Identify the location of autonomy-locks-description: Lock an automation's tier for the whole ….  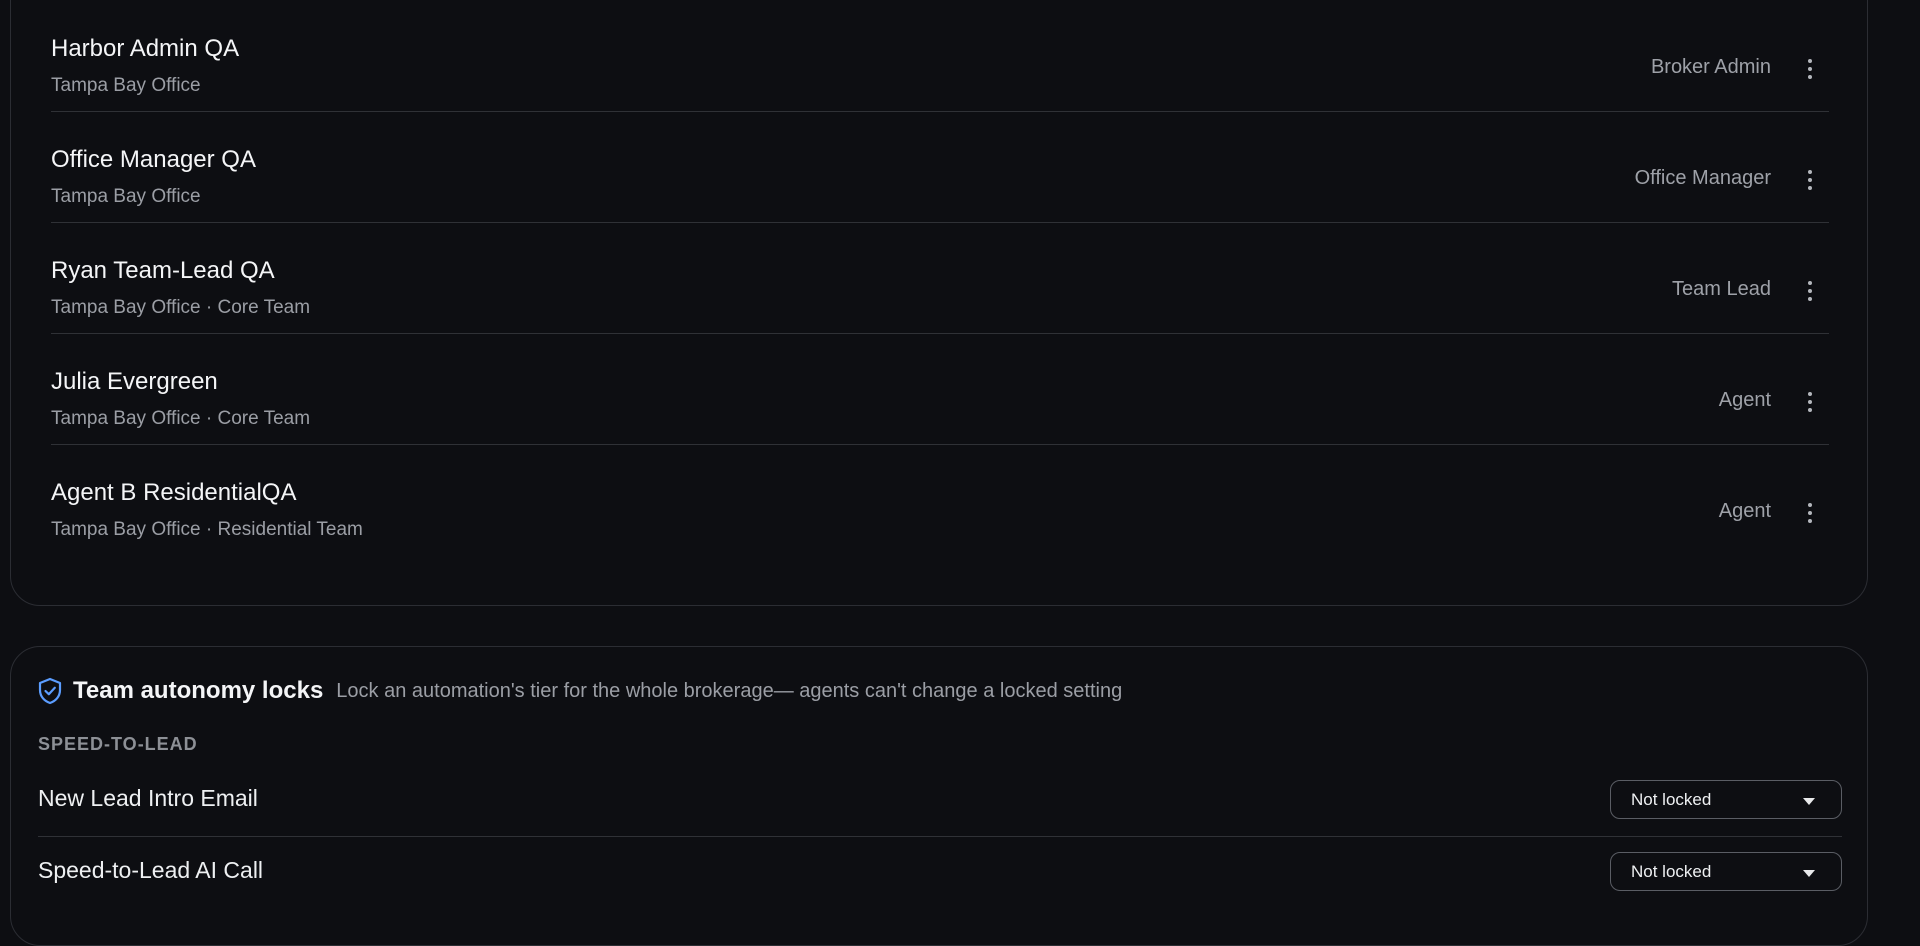
(729, 690).